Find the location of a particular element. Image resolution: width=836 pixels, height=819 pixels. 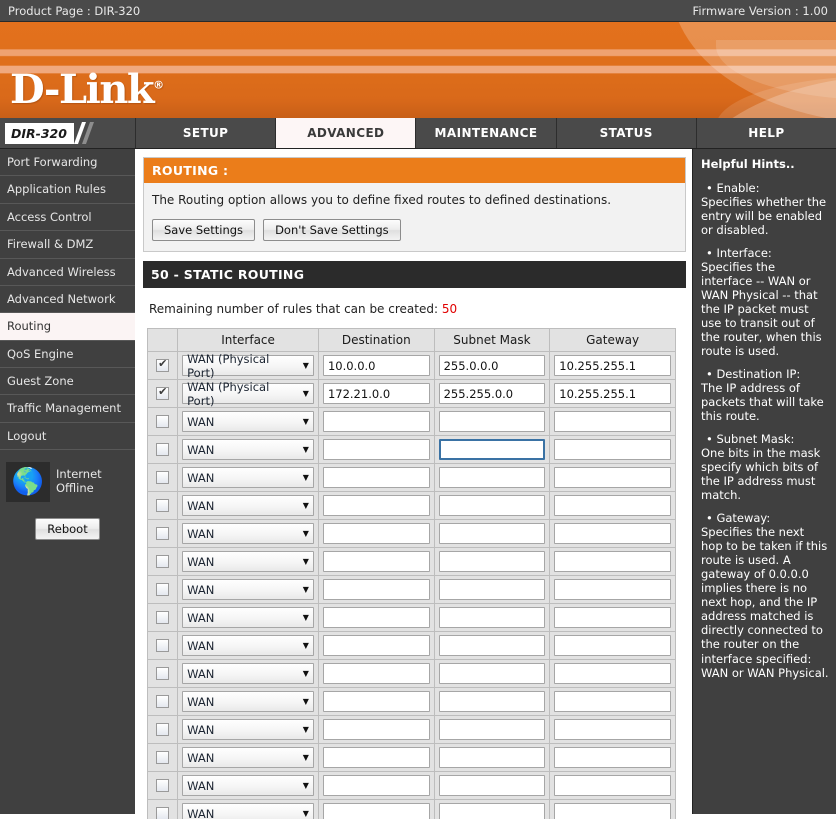

sidebar-item-advanced-network: Advanced Network is located at coordinates (67, 300).